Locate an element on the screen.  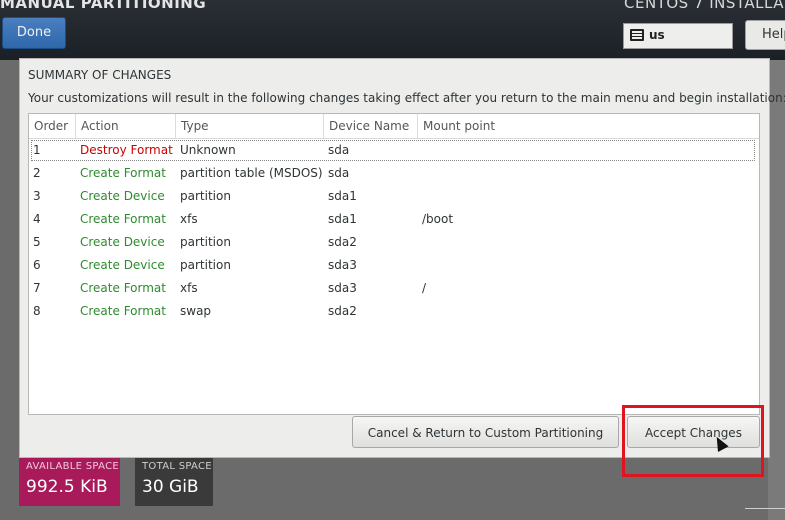
action-cell: Destroy Format is located at coordinates (126, 150).